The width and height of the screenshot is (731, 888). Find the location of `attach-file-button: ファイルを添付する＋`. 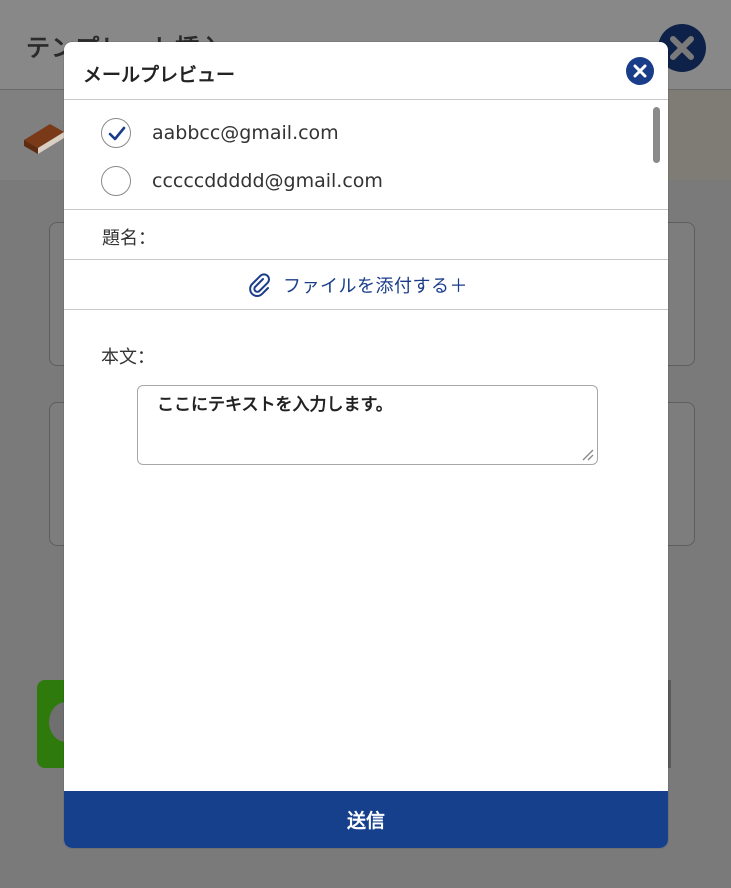

attach-file-button: ファイルを添付する＋ is located at coordinates (366, 285).